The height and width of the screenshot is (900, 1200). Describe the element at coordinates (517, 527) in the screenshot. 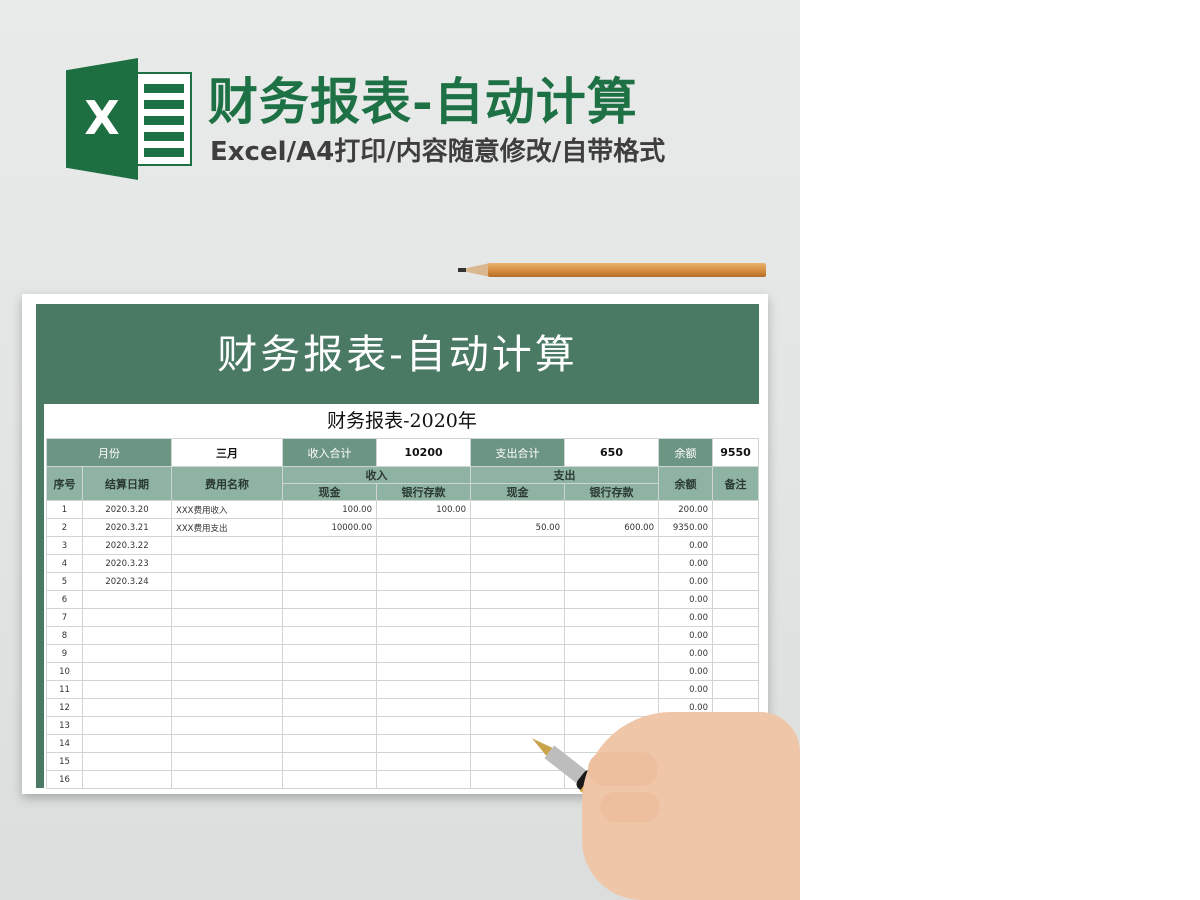

I see `cell-expense-cash: 50.00` at that location.